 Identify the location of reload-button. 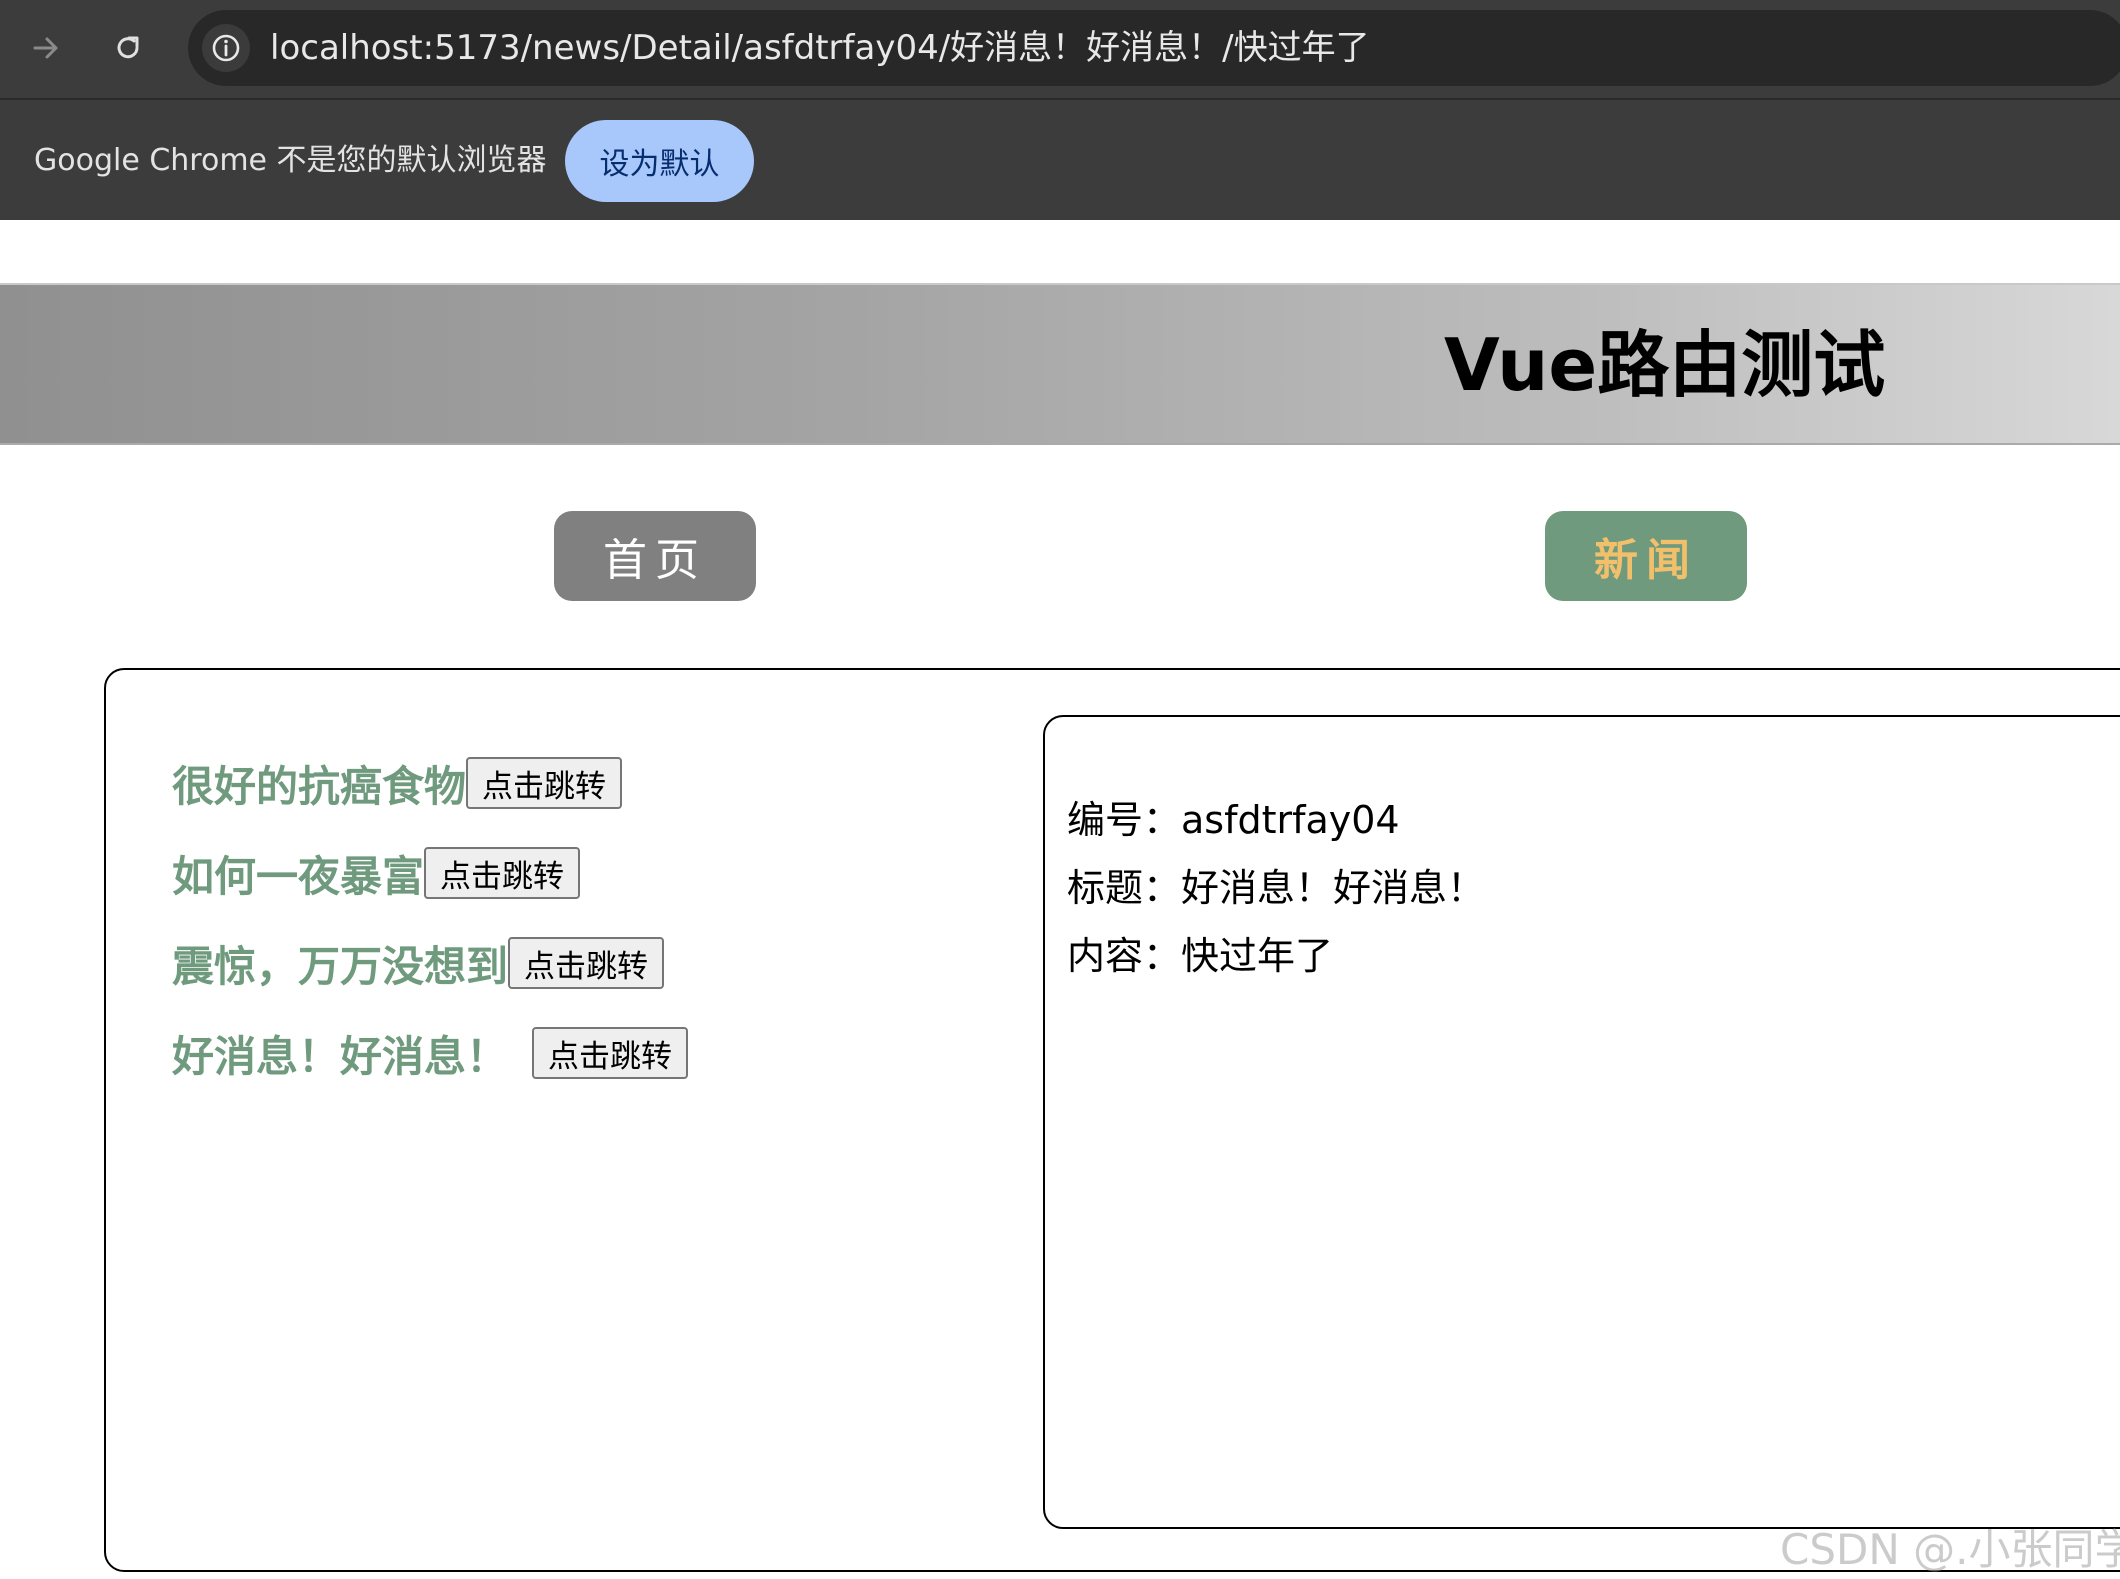
(128, 48).